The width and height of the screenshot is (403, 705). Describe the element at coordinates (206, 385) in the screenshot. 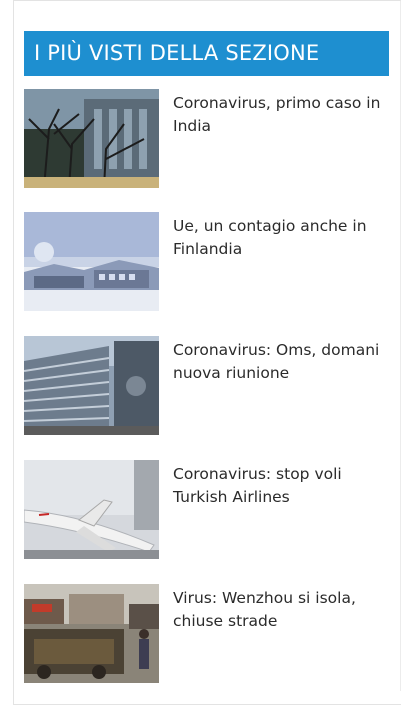

I see `list-item: Coronavirus: Oms, domani nuova riunione` at that location.